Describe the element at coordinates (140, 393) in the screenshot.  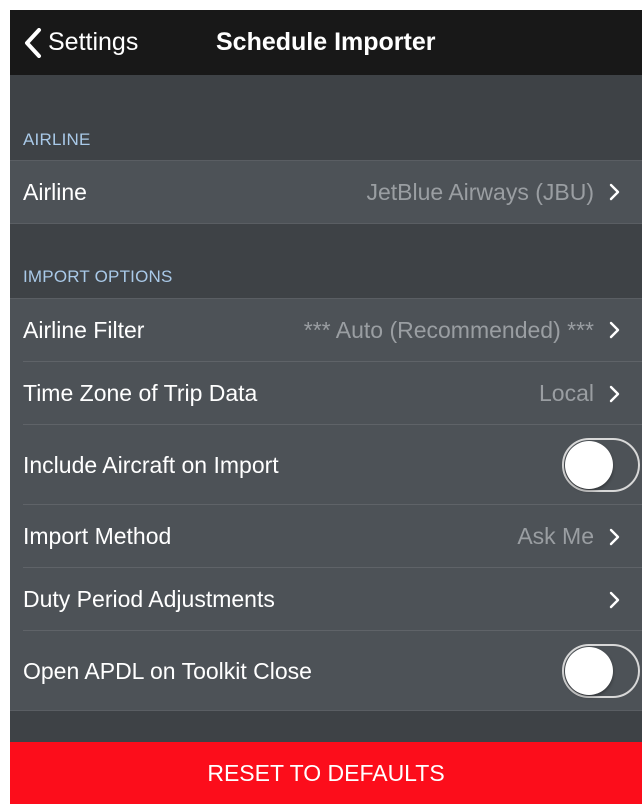
I see `row-label: Time Zone of Trip Data` at that location.